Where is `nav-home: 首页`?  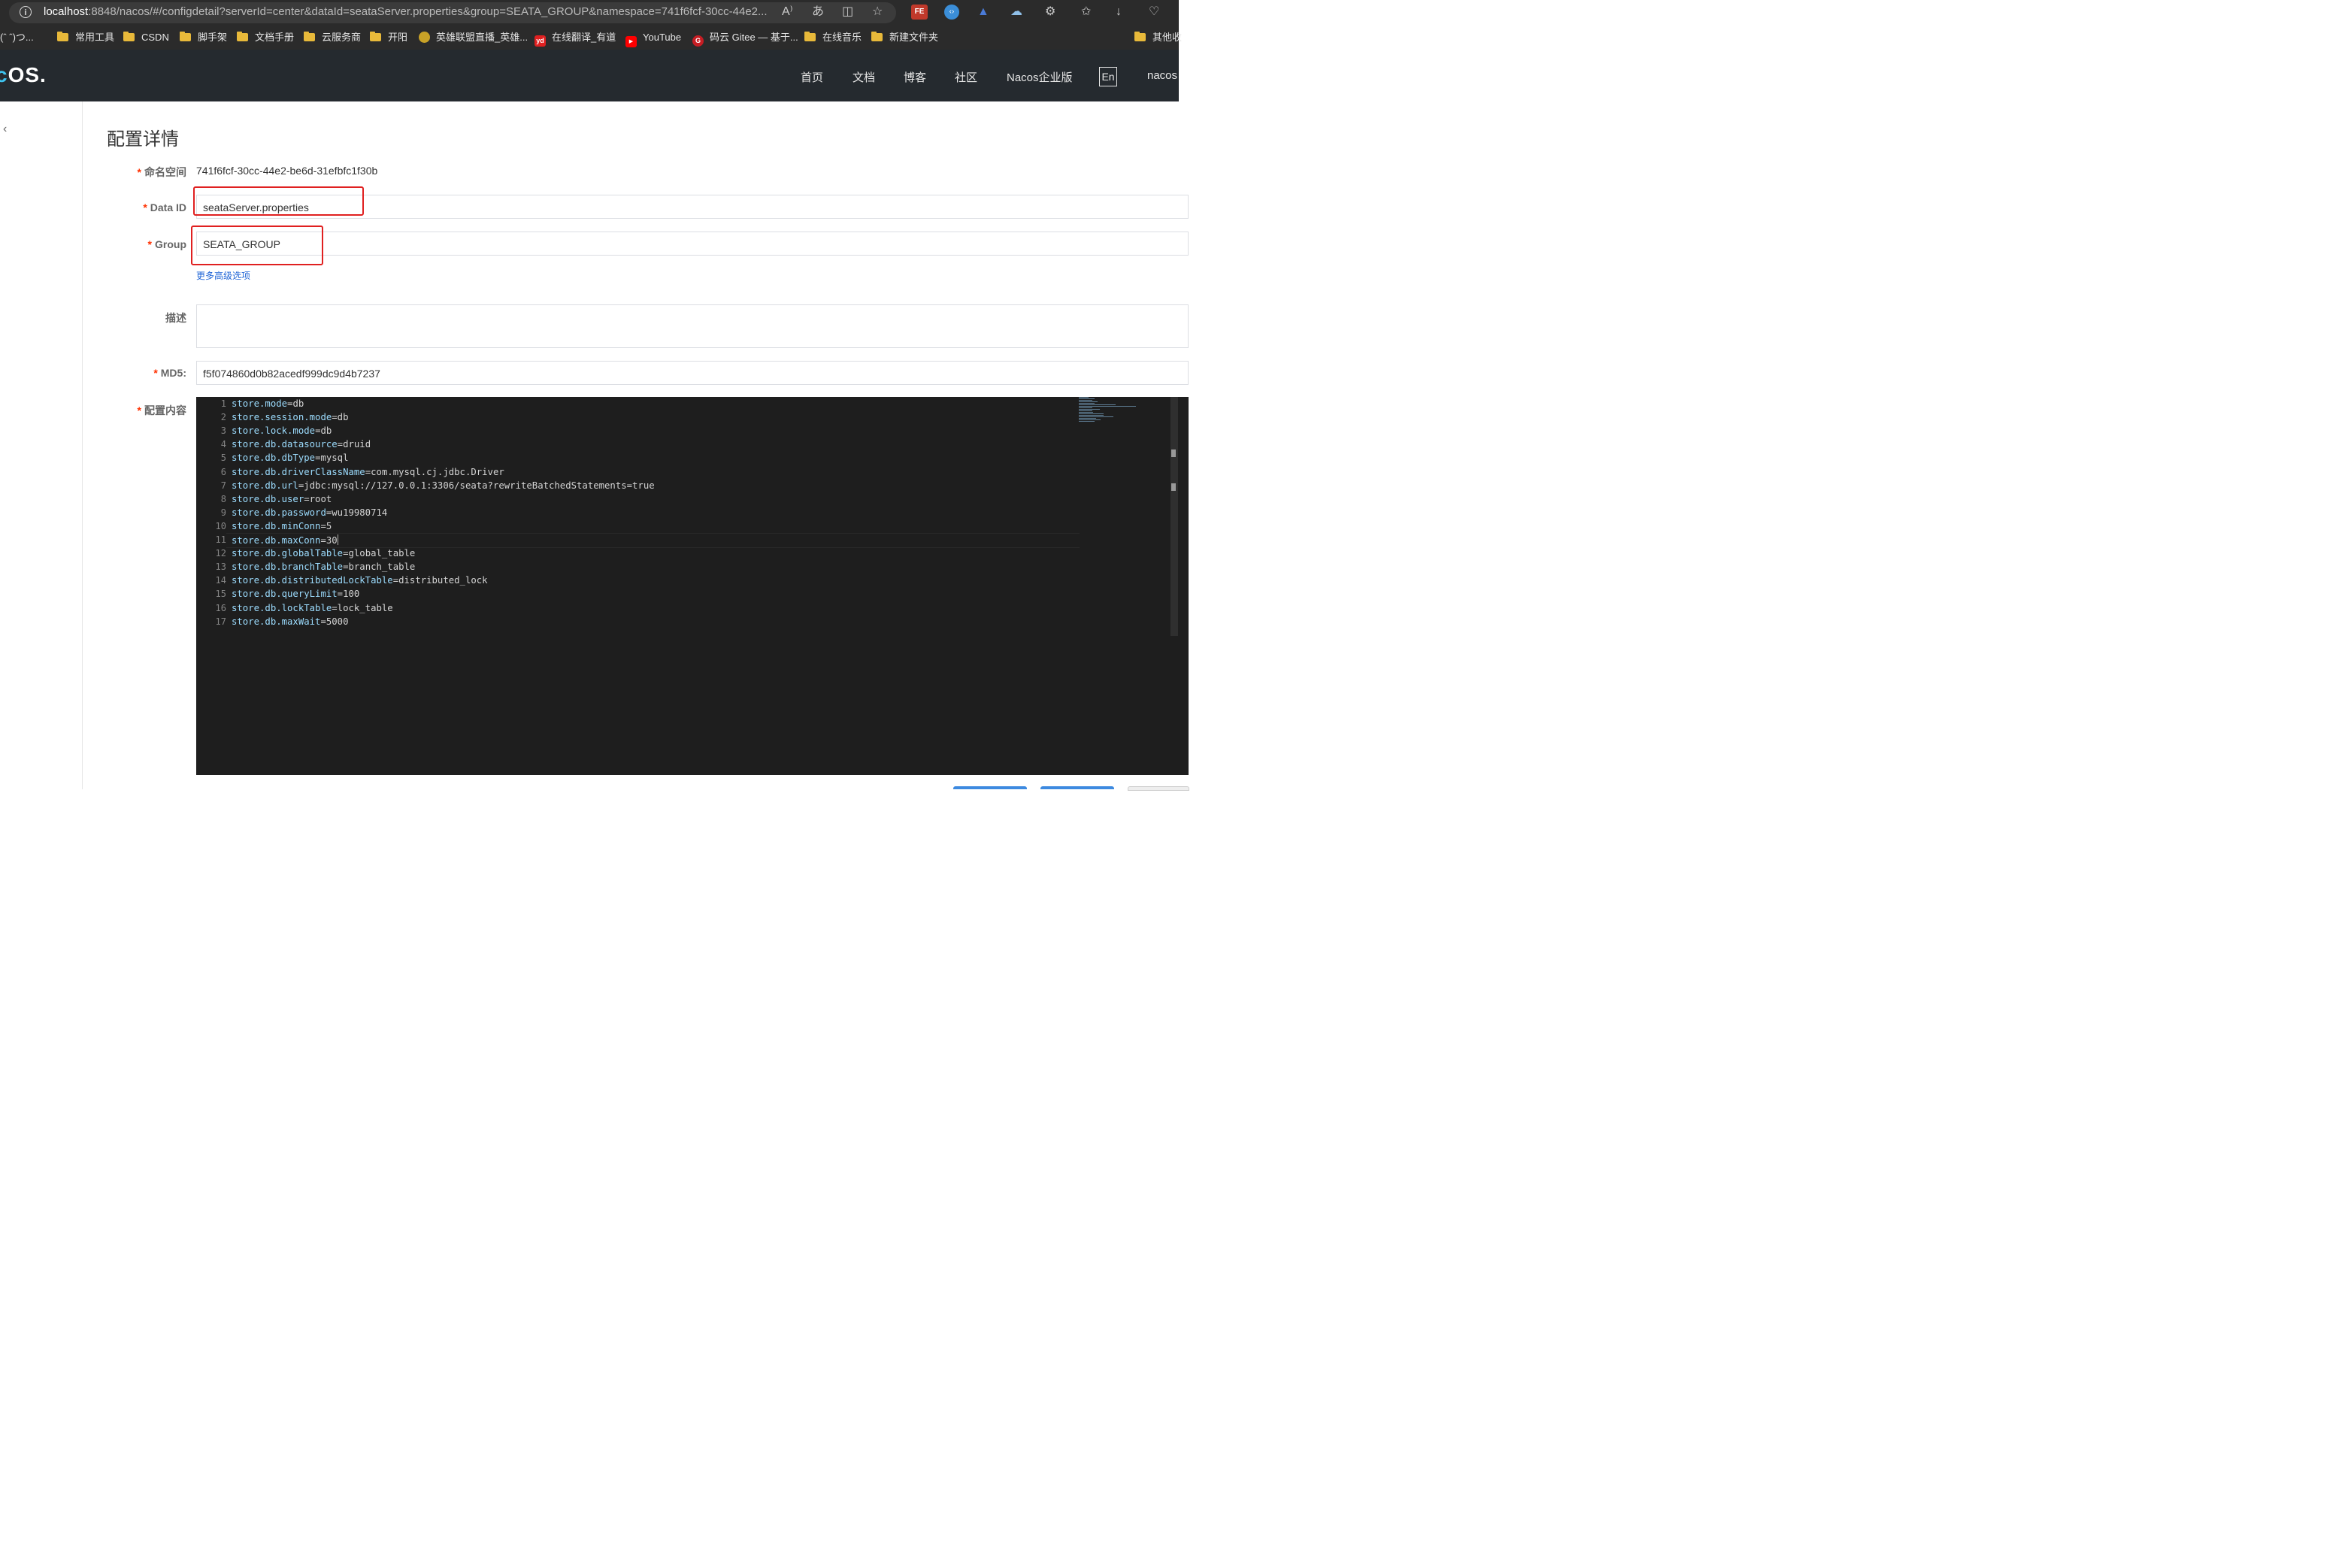
nav-home: 首页 is located at coordinates (812, 77).